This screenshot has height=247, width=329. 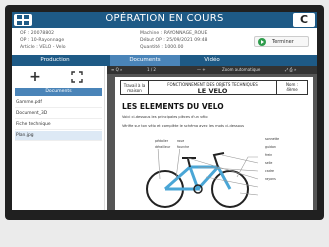 I want to click on bike-label: rayons, so click(x=270, y=179).